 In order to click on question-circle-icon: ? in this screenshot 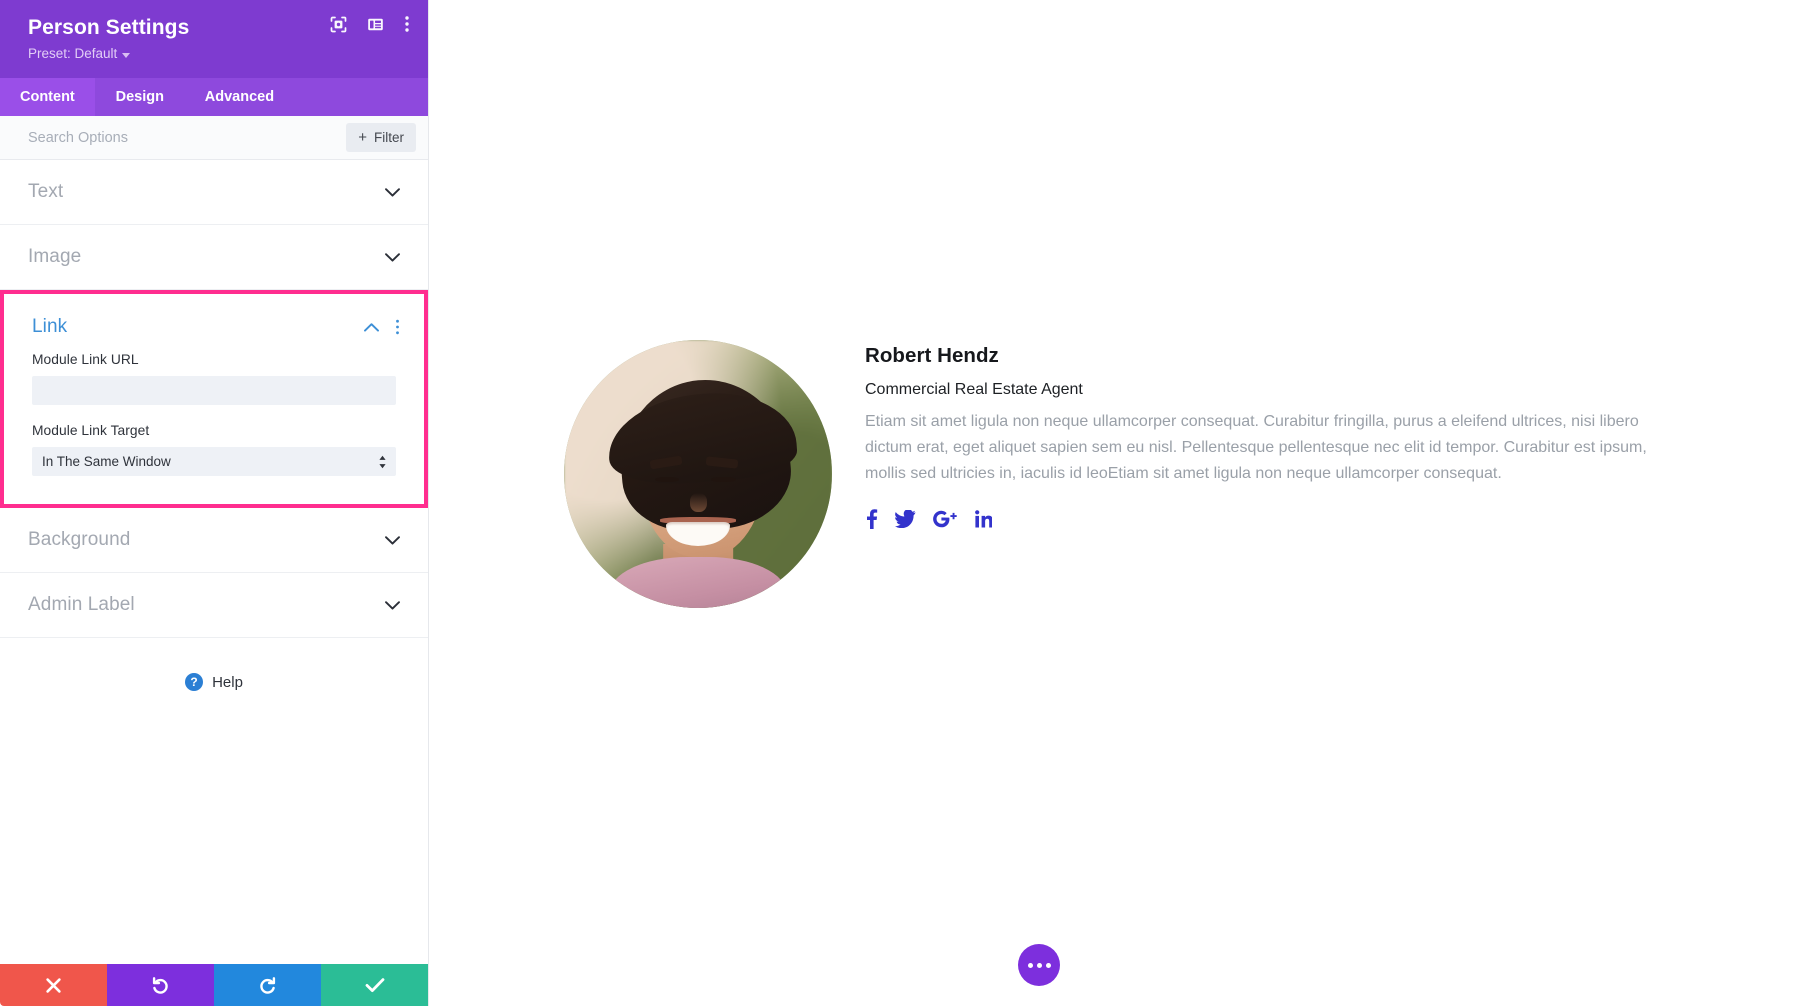, I will do `click(194, 682)`.